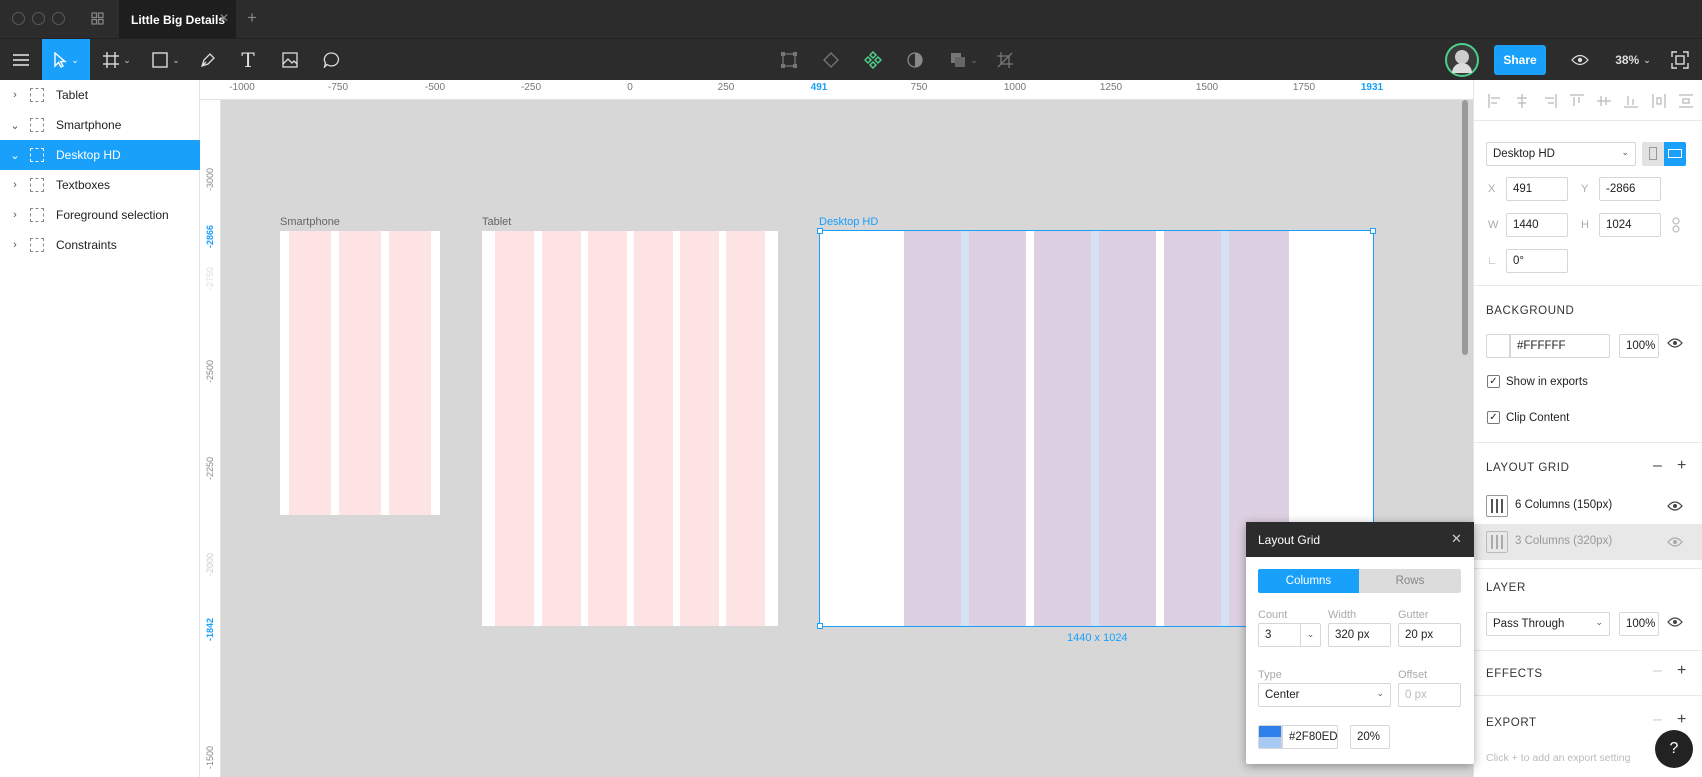  What do you see at coordinates (1324, 695) in the screenshot?
I see `grid-type-select: Center ⌄` at bounding box center [1324, 695].